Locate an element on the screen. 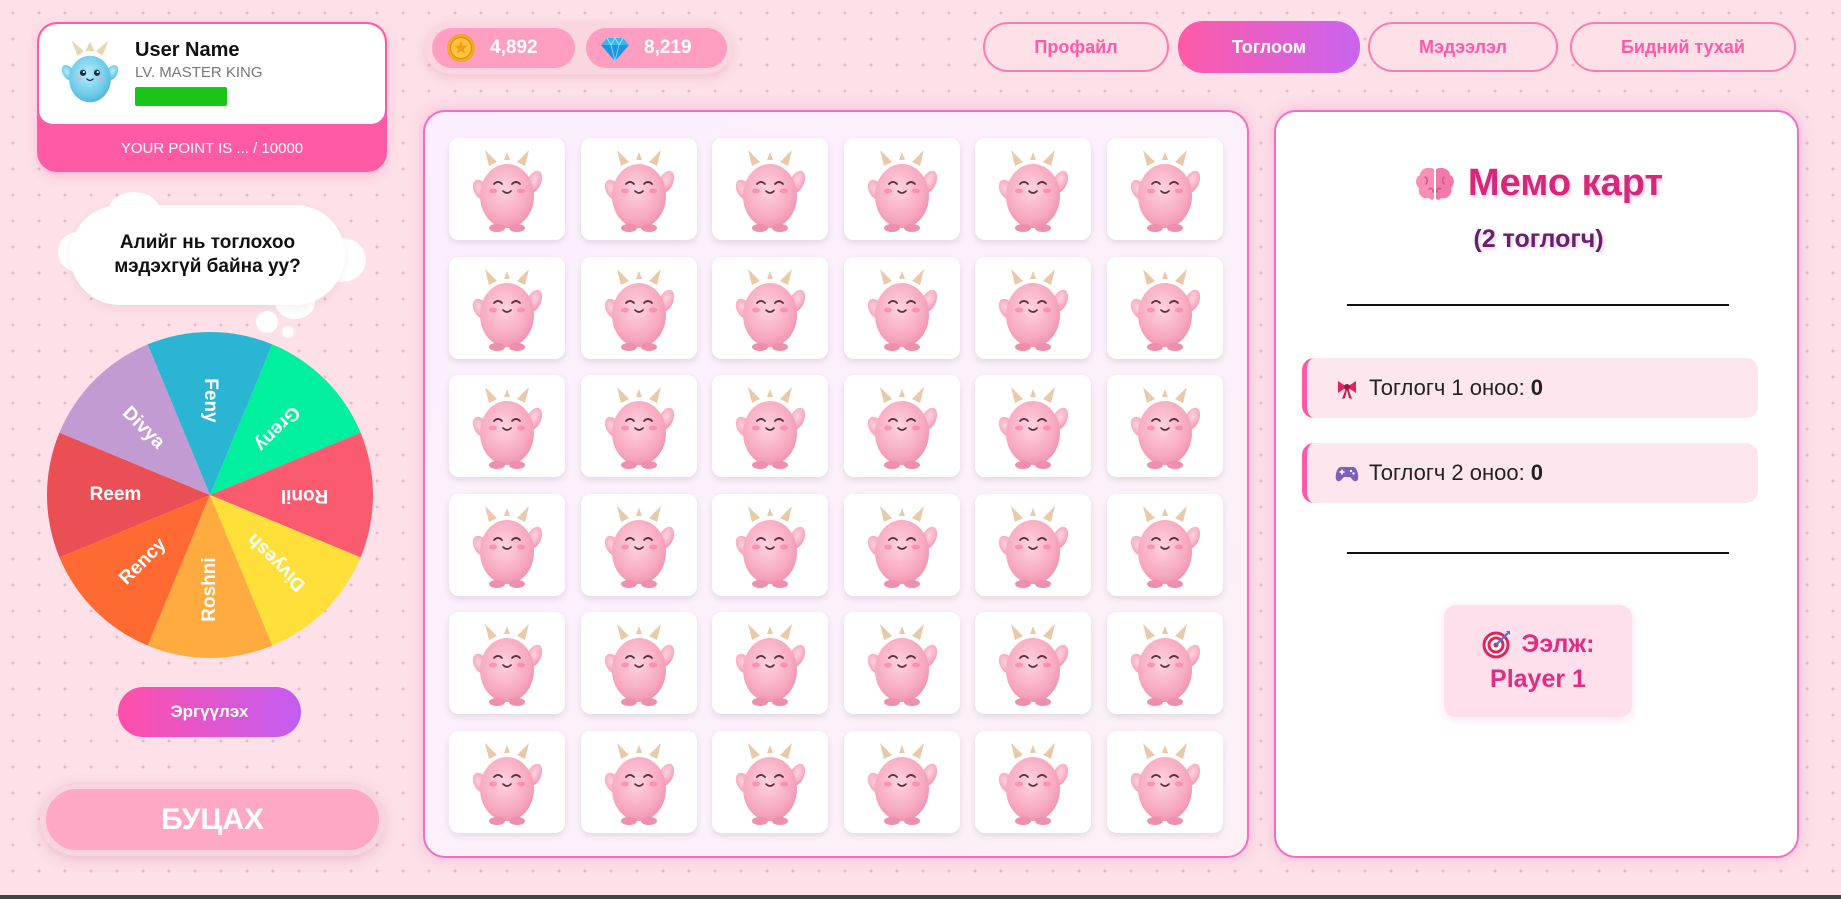 Image resolution: width=1841 pixels, height=899 pixels. player2-score: 0 is located at coordinates (1536, 472).